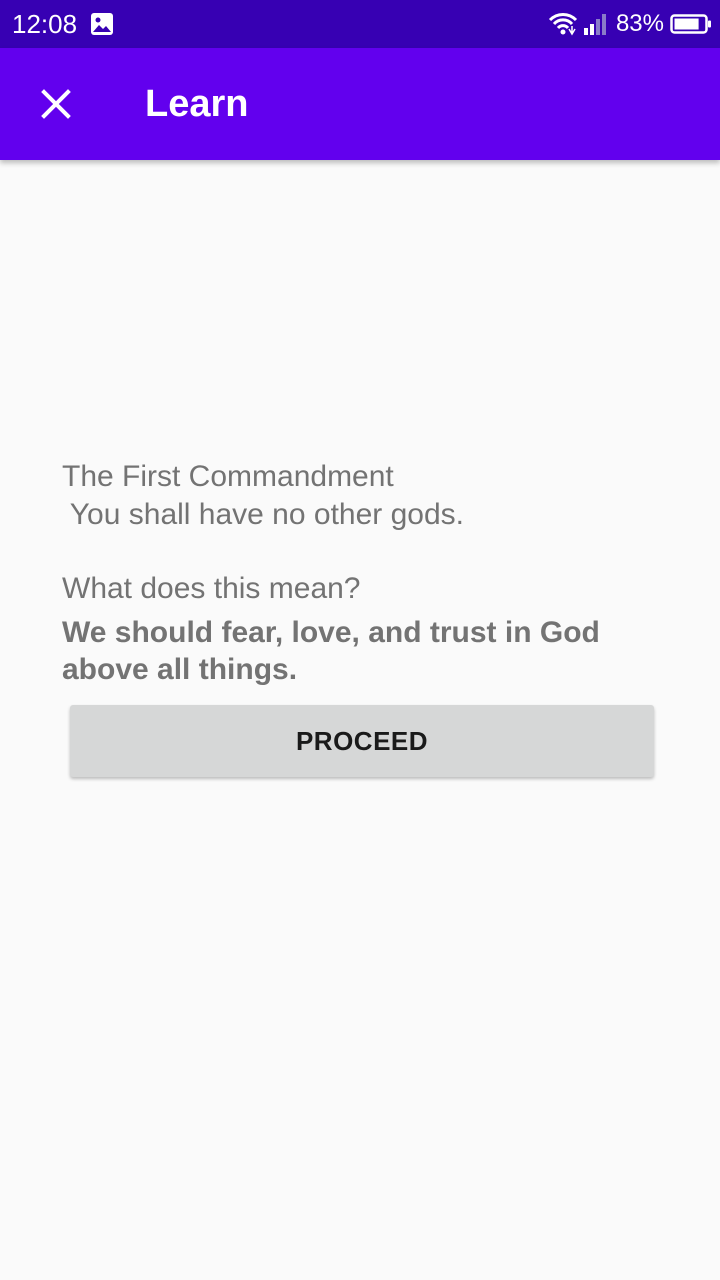  What do you see at coordinates (197, 104) in the screenshot?
I see `app-bar-title: Learn` at bounding box center [197, 104].